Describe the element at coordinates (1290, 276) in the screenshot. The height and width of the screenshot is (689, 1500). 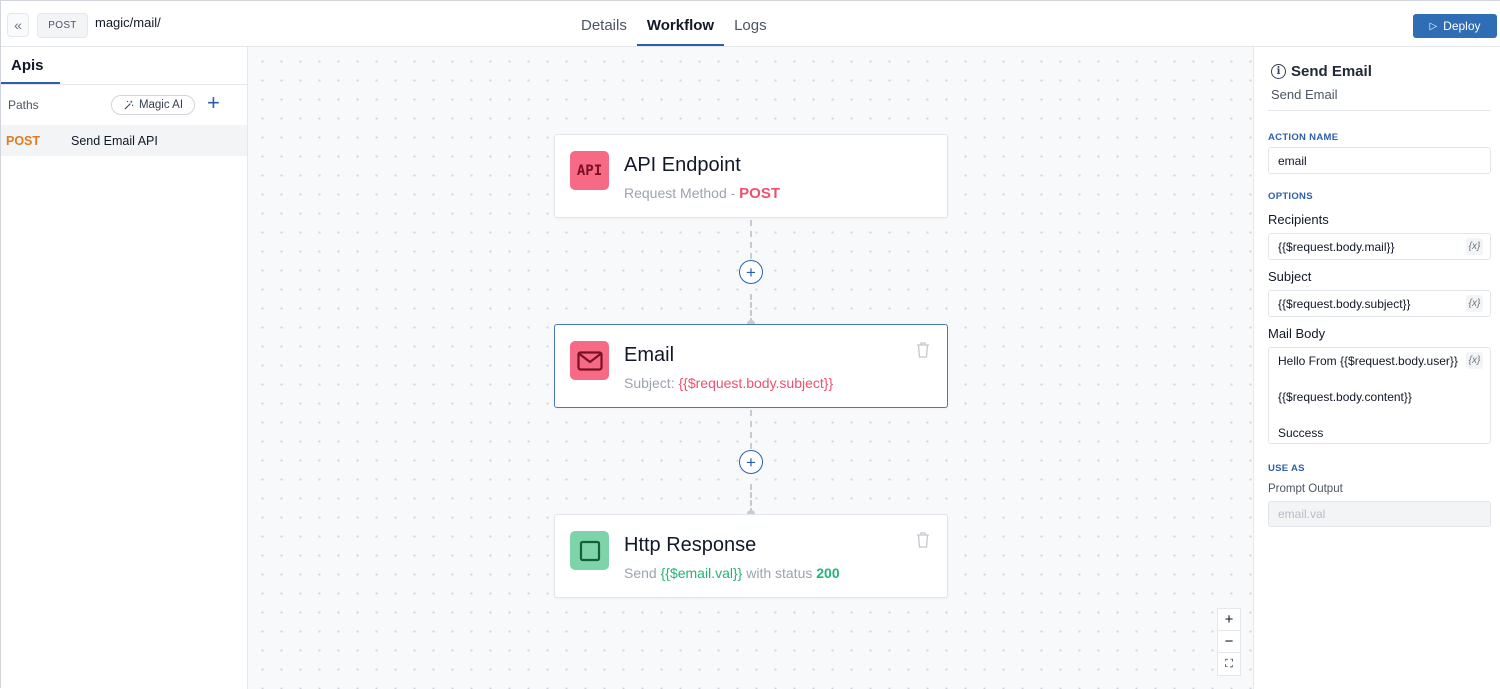
I see `subject-label: Subject` at that location.